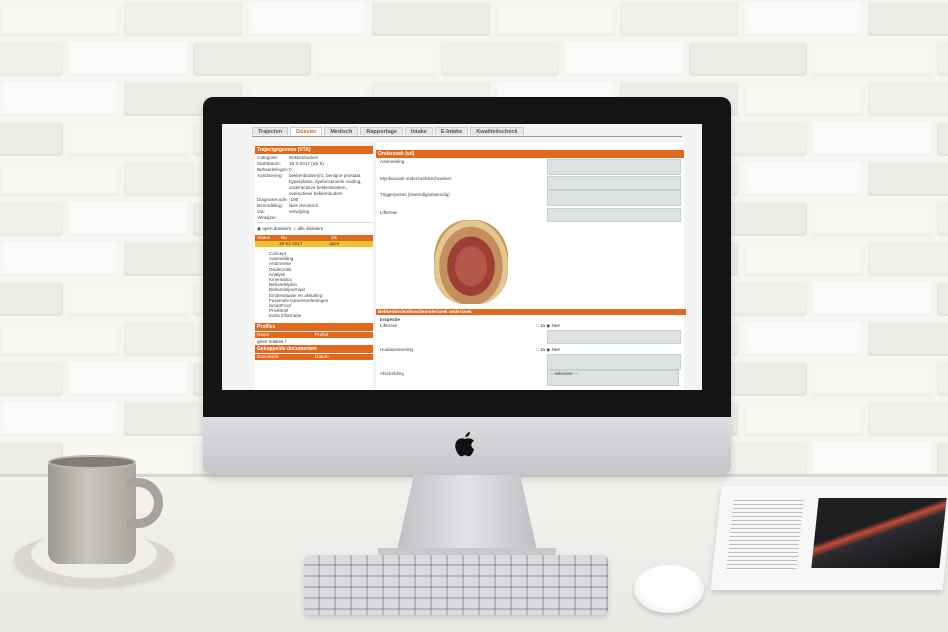 This screenshot has height=632, width=948. What do you see at coordinates (416, 178) in the screenshot?
I see `form-label: Myofasciale onderzoekstechnieken` at bounding box center [416, 178].